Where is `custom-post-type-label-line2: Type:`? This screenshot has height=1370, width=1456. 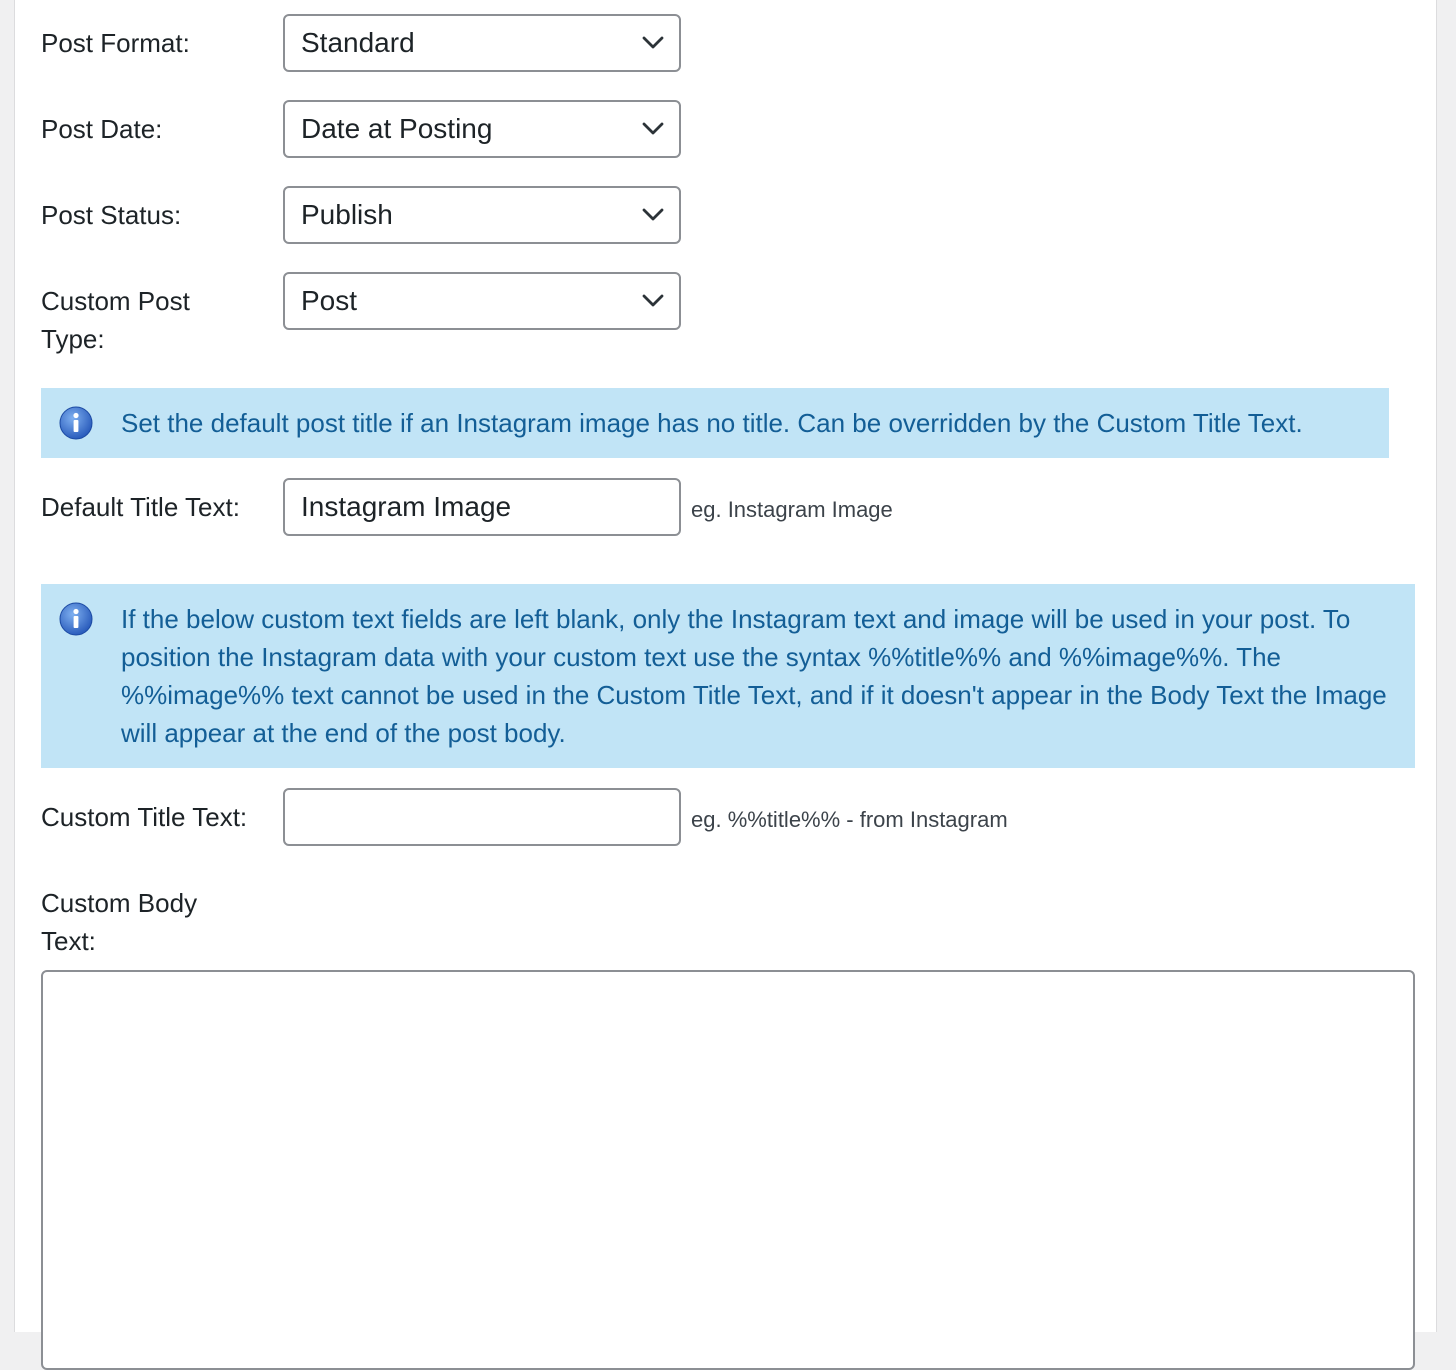 custom-post-type-label-line2: Type: is located at coordinates (73, 339).